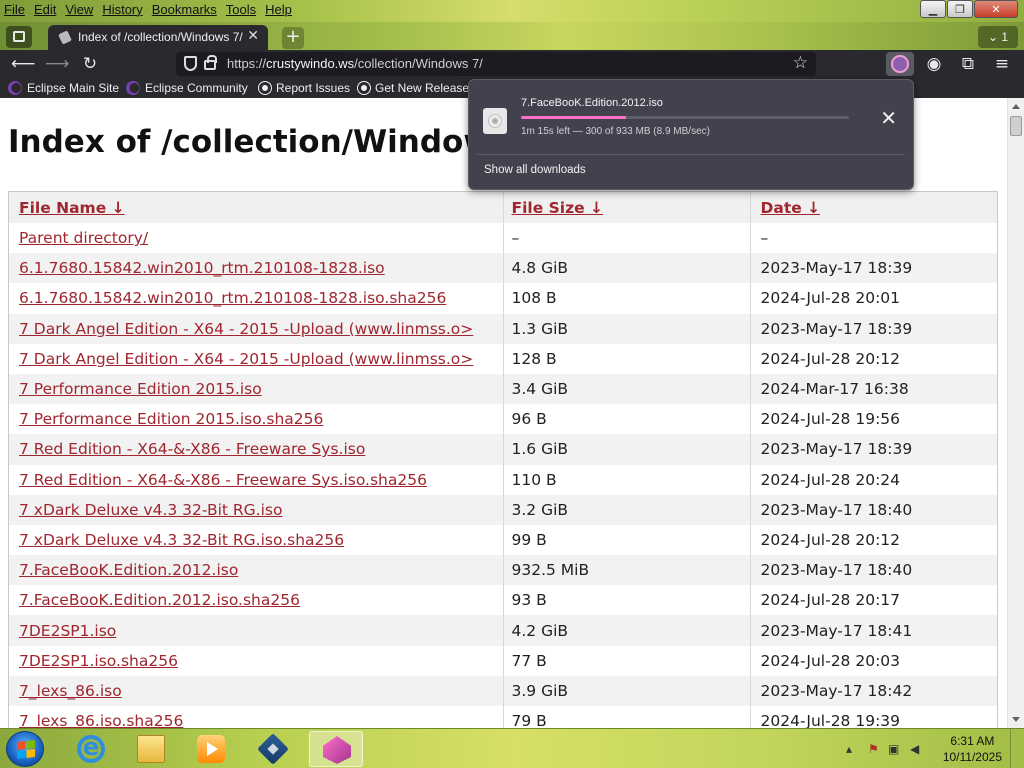 This screenshot has width=1024, height=768. I want to click on tab-list-button, so click(19, 37).